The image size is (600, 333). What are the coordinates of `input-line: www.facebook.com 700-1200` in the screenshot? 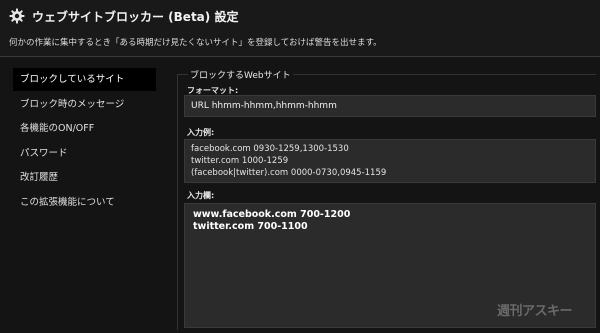 It's located at (272, 214).